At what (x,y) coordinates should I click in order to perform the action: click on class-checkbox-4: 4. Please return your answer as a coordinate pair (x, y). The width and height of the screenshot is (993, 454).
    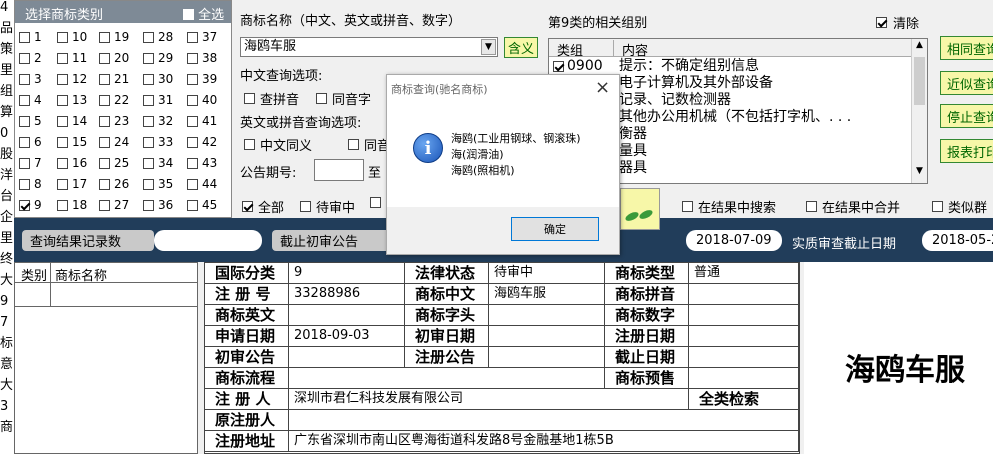
    Looking at the image, I should click on (30, 100).